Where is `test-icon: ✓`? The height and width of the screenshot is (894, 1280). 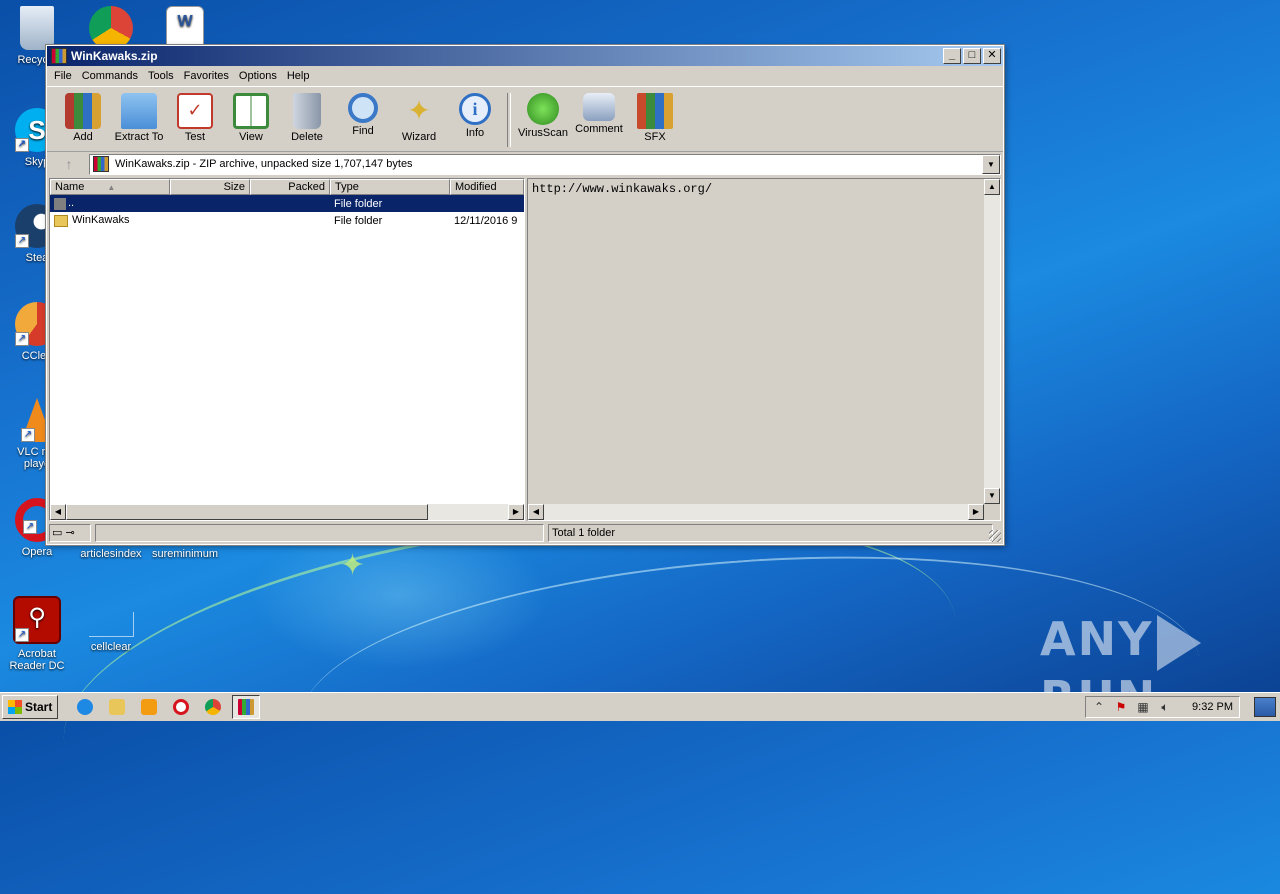
test-icon: ✓ is located at coordinates (195, 111).